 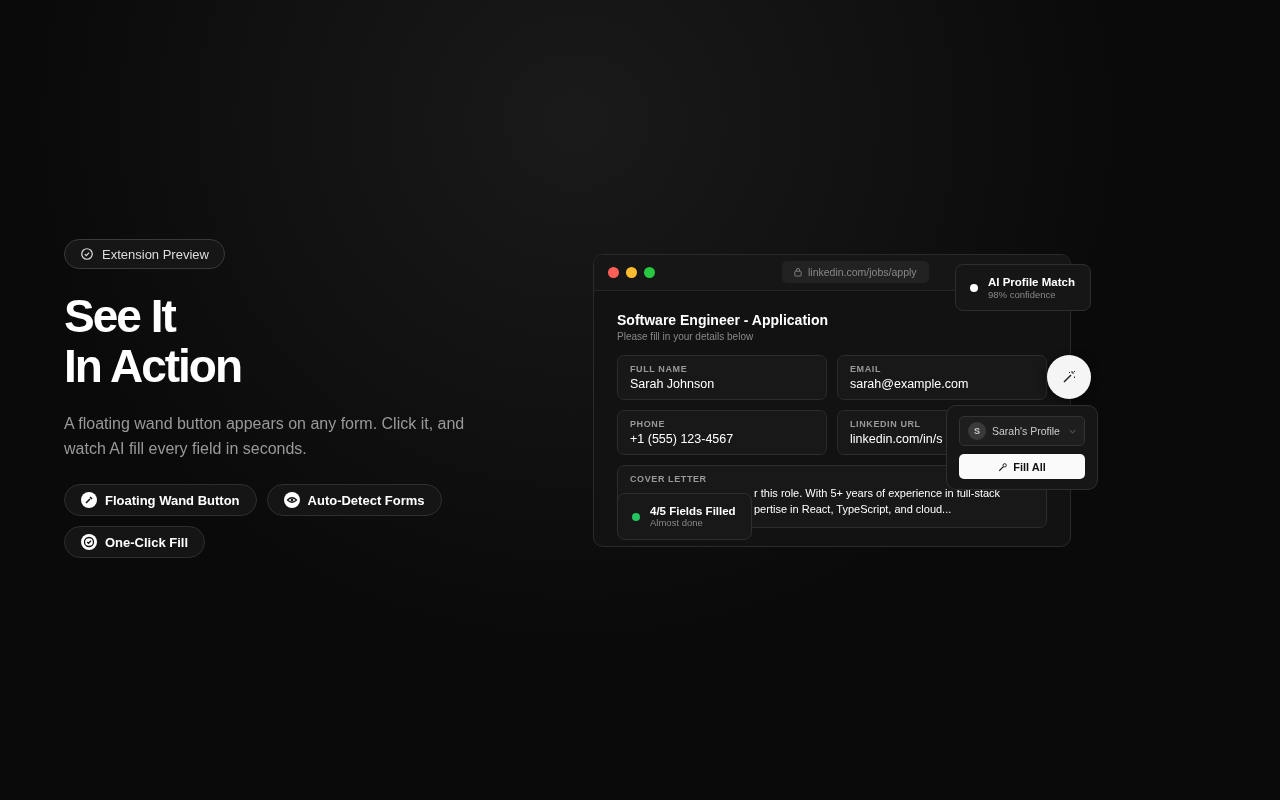 What do you see at coordinates (172, 500) in the screenshot?
I see `feature-label: Floating Wand Button` at bounding box center [172, 500].